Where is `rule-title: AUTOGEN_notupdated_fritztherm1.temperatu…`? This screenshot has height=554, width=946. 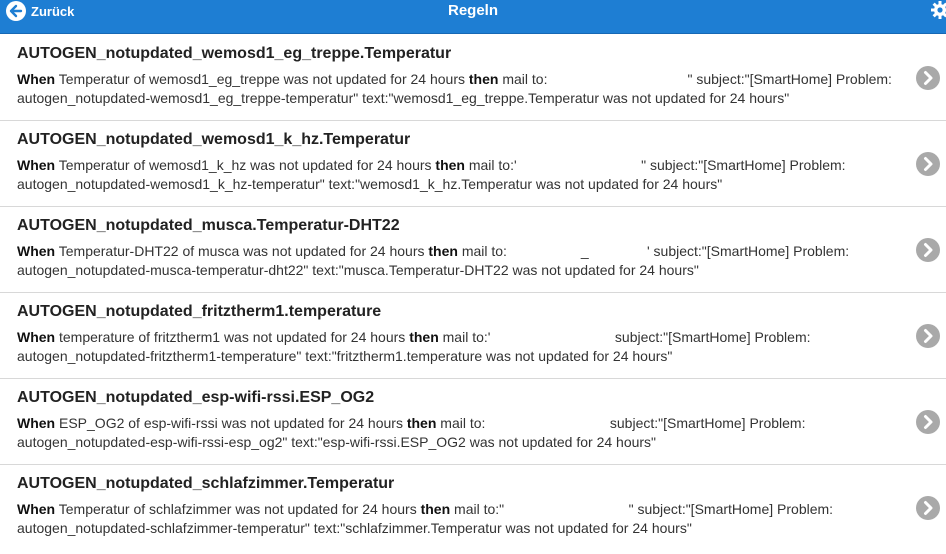 rule-title: AUTOGEN_notupdated_fritztherm1.temperatu… is located at coordinates (199, 311).